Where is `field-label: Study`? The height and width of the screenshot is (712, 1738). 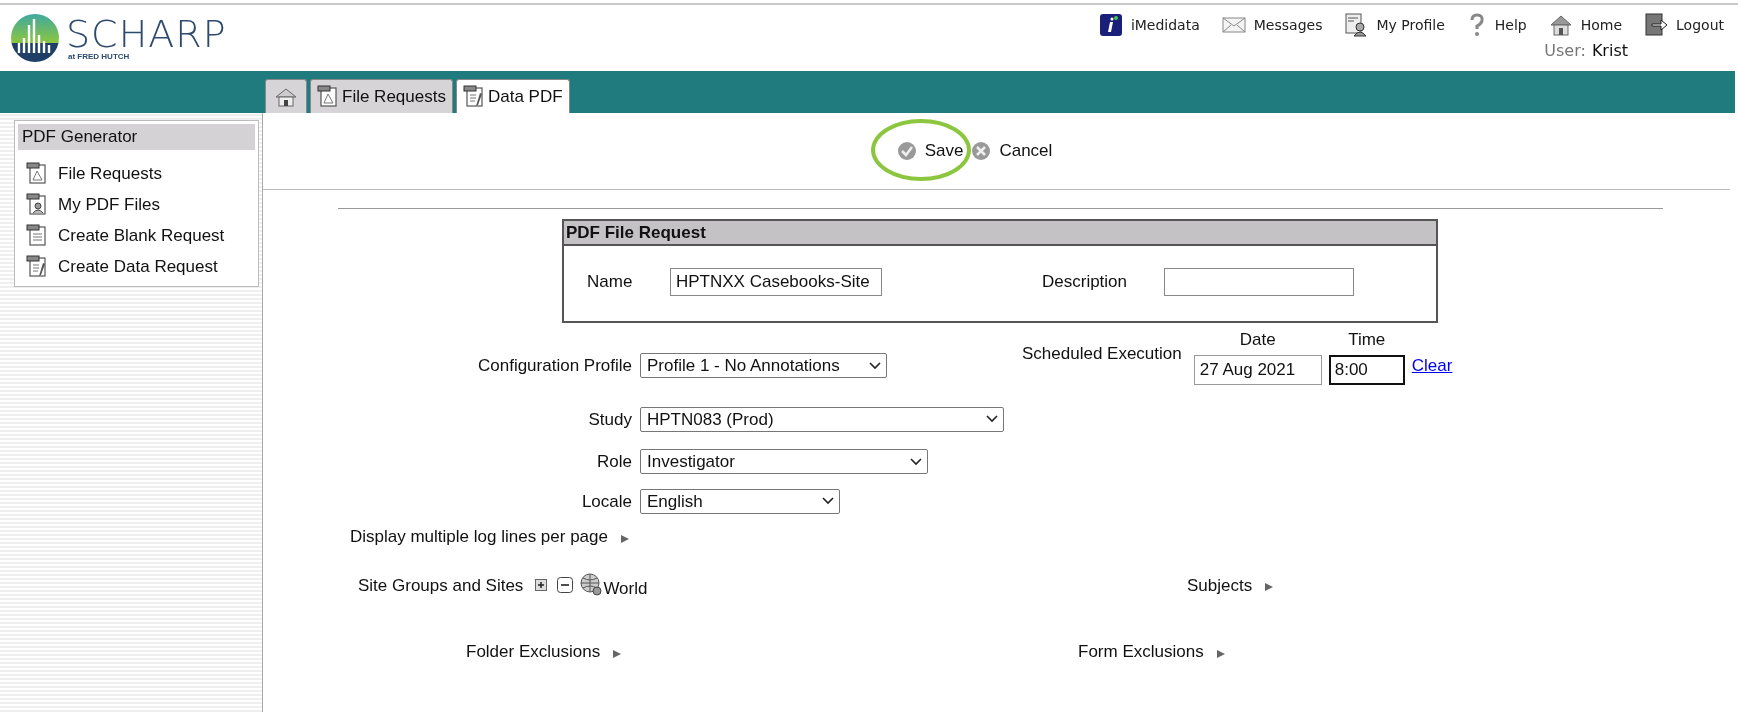
field-label: Study is located at coordinates (610, 419).